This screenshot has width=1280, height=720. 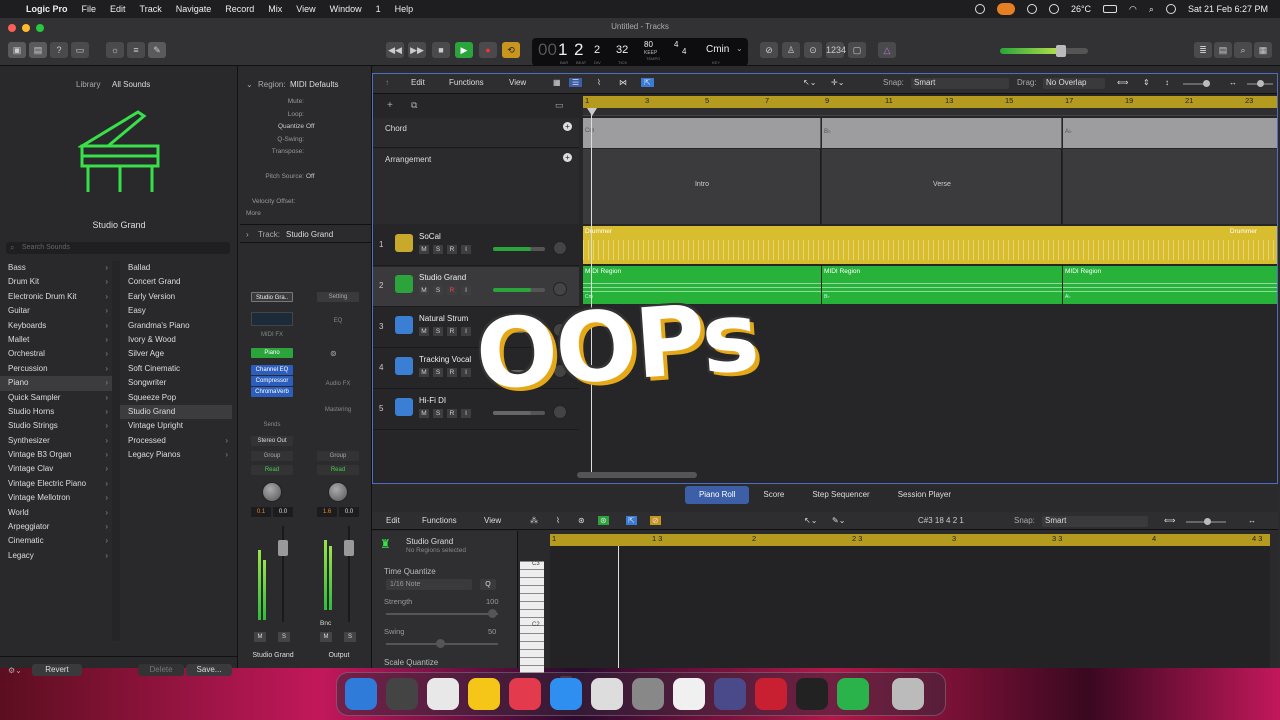 What do you see at coordinates (810, 520) in the screenshot?
I see `editor-pointer-tool-icon: ↖⌄` at bounding box center [810, 520].